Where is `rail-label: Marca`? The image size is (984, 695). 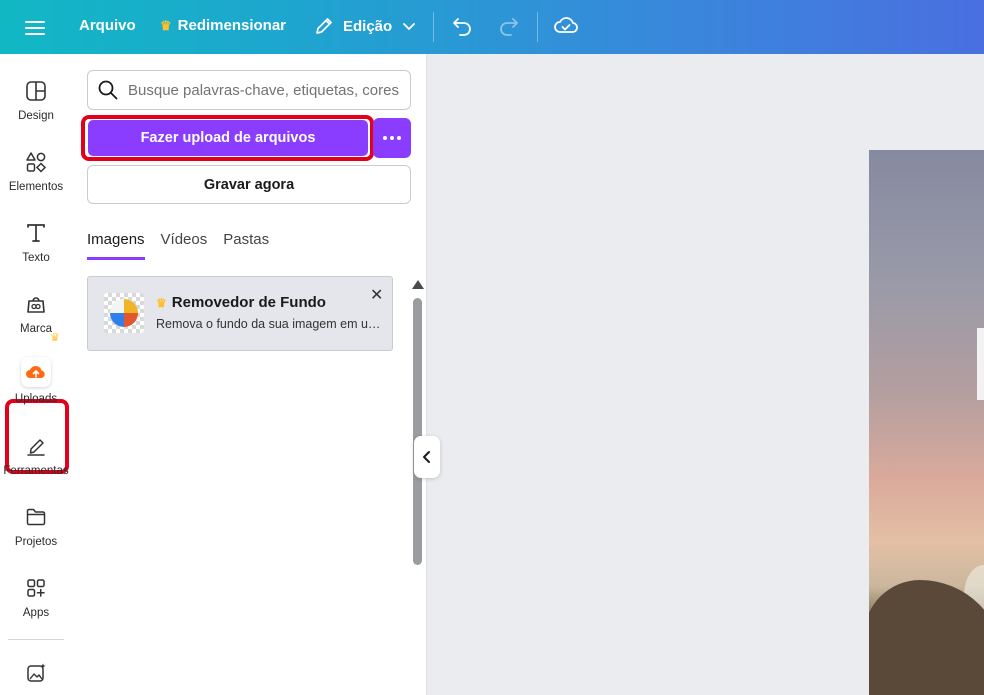 rail-label: Marca is located at coordinates (36, 329).